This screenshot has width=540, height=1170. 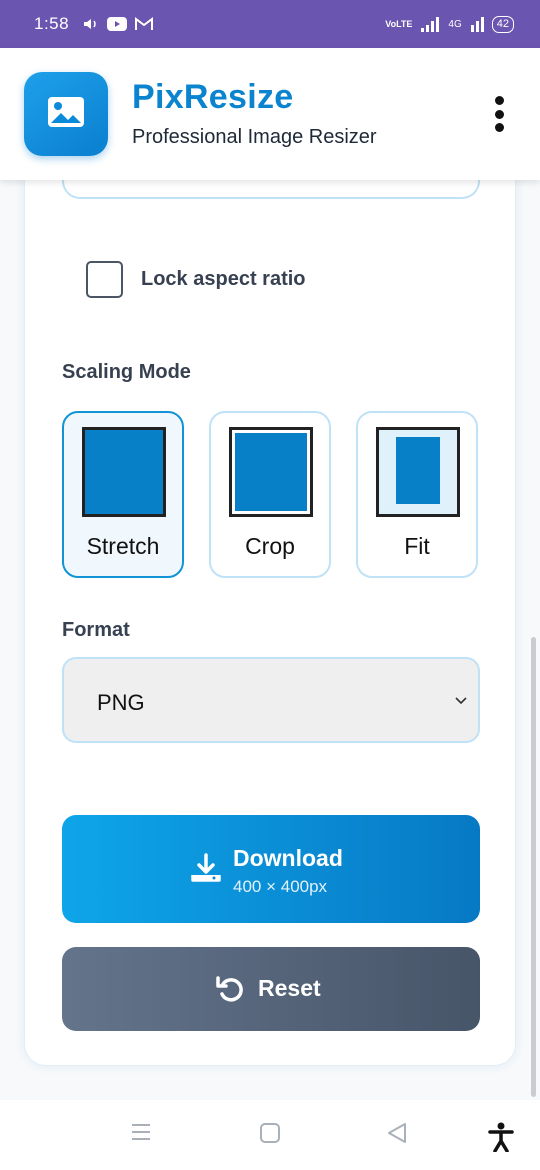 I want to click on scaling-mode-fit: Fit, so click(x=417, y=494).